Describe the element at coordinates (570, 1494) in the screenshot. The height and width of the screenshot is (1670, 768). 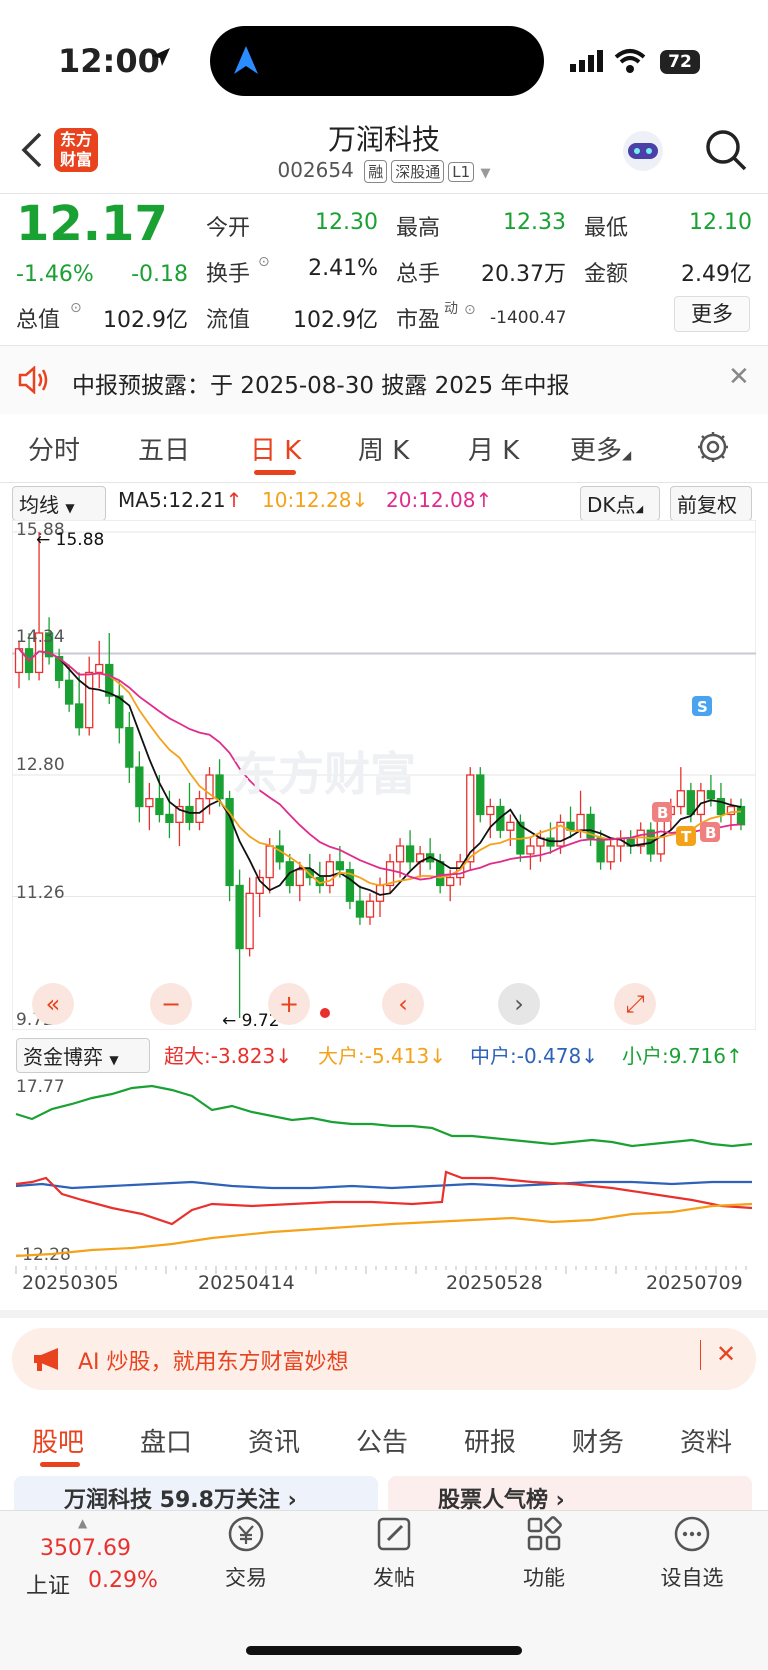
I see `popularity-peek-card: 股票人气榜 ›` at that location.